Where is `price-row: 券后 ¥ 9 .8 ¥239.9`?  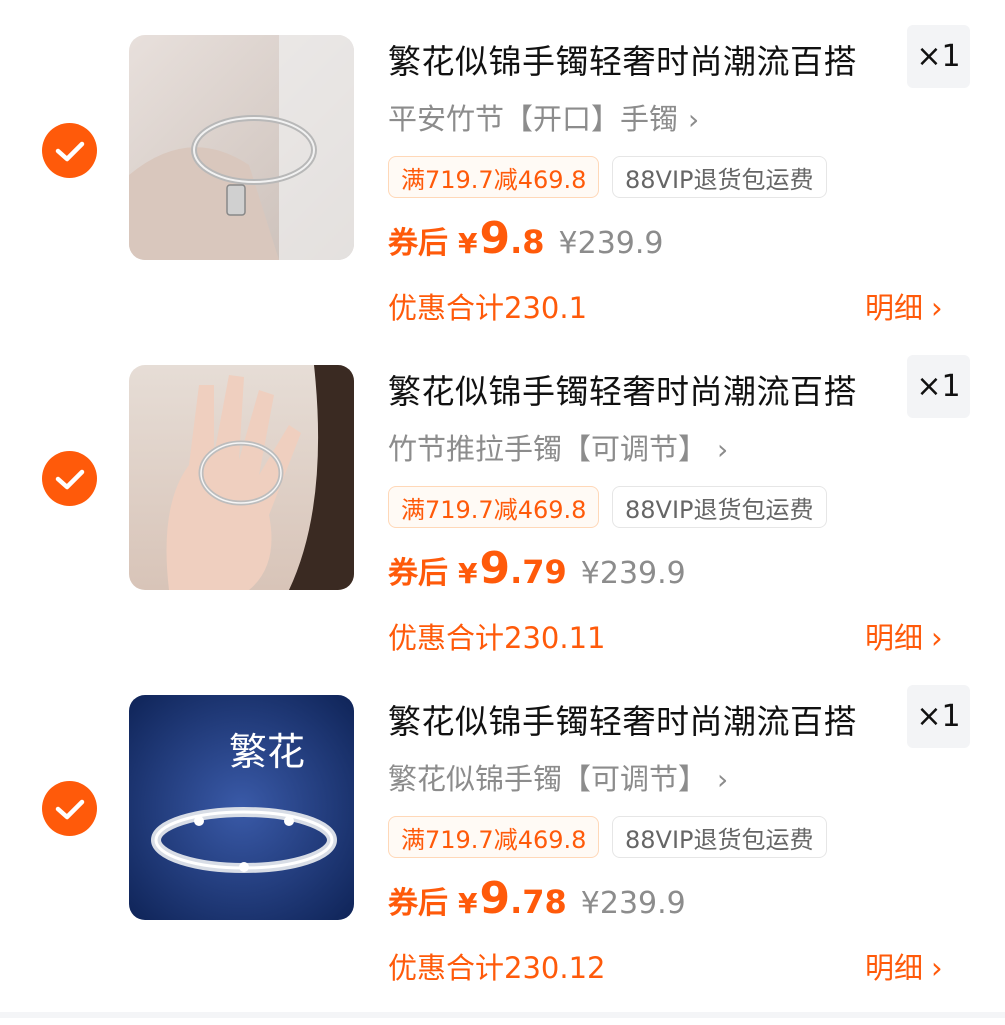 price-row: 券后 ¥ 9 .8 ¥239.9 is located at coordinates (526, 243).